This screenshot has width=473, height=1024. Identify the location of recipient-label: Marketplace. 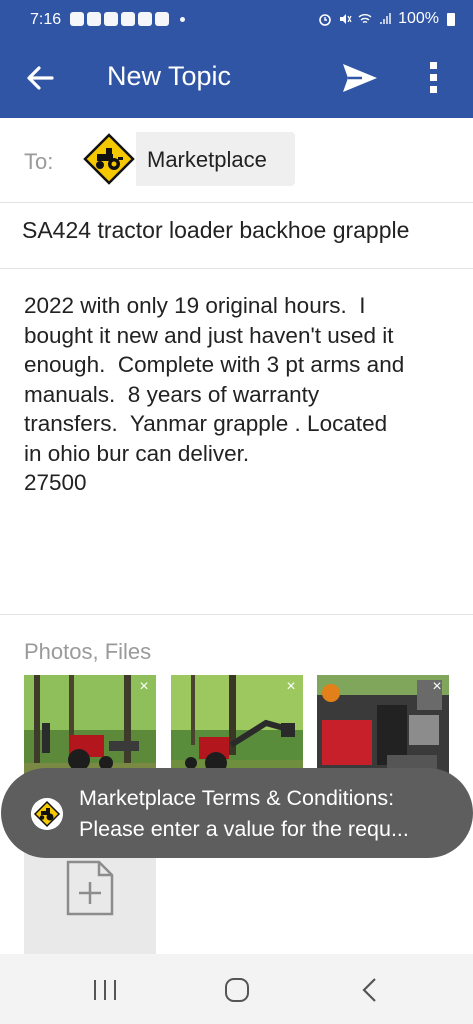
(207, 159).